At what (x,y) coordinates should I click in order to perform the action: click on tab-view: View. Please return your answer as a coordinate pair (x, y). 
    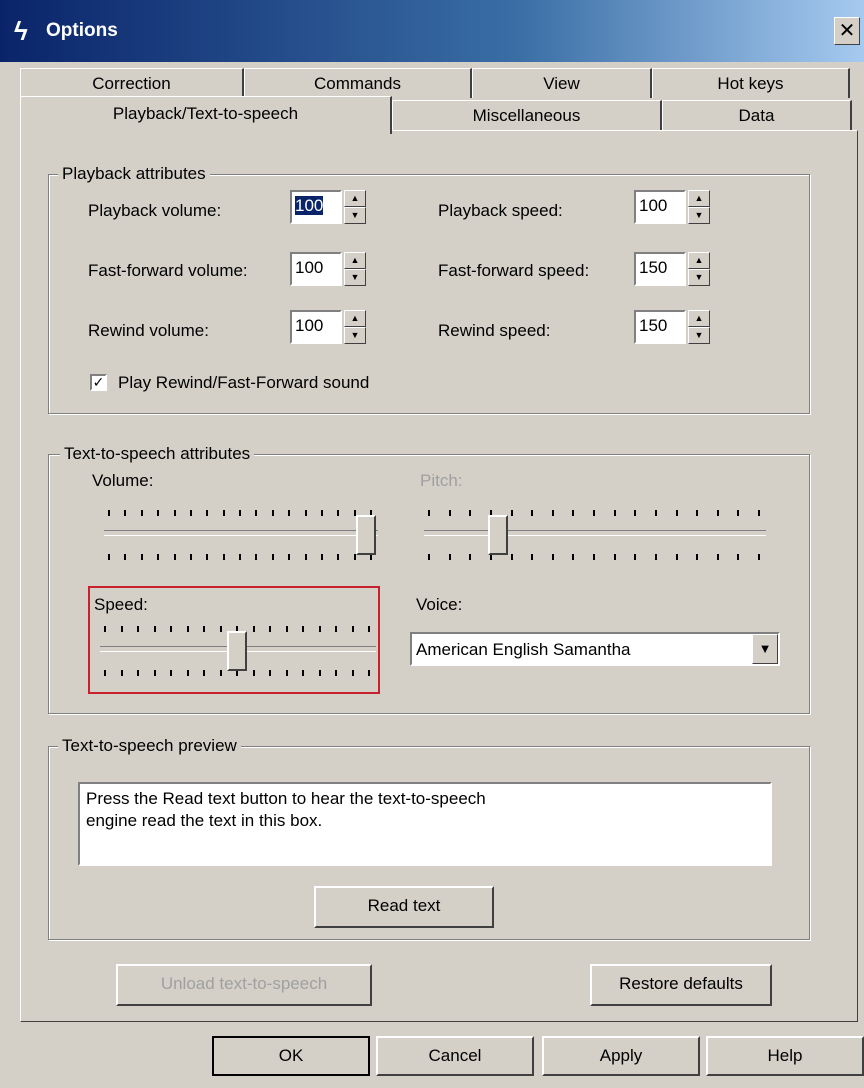
    Looking at the image, I should click on (562, 83).